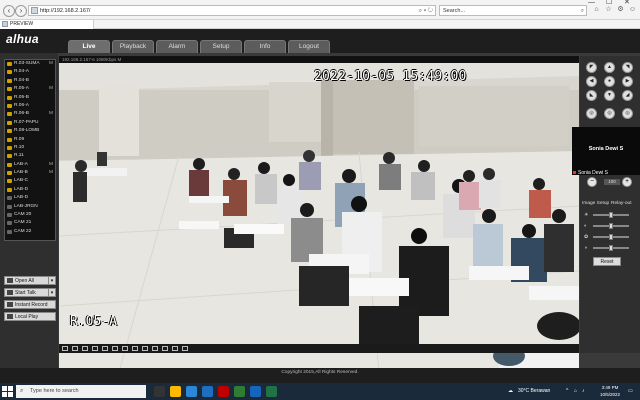 This screenshot has height=400, width=640. I want to click on ptz-left-icon: ◀, so click(591, 81).